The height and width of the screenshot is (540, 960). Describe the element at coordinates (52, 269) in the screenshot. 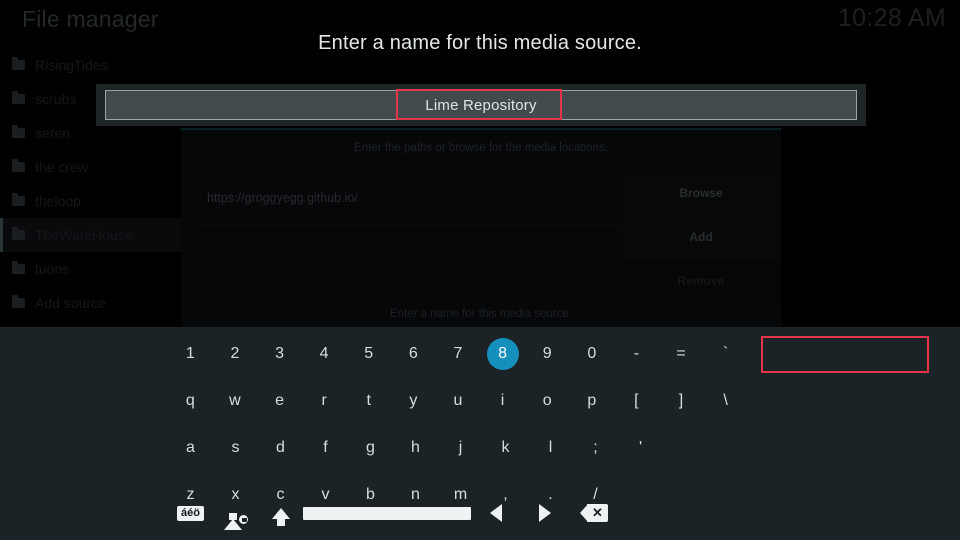

I see `sidebar-item-label: tuons` at that location.